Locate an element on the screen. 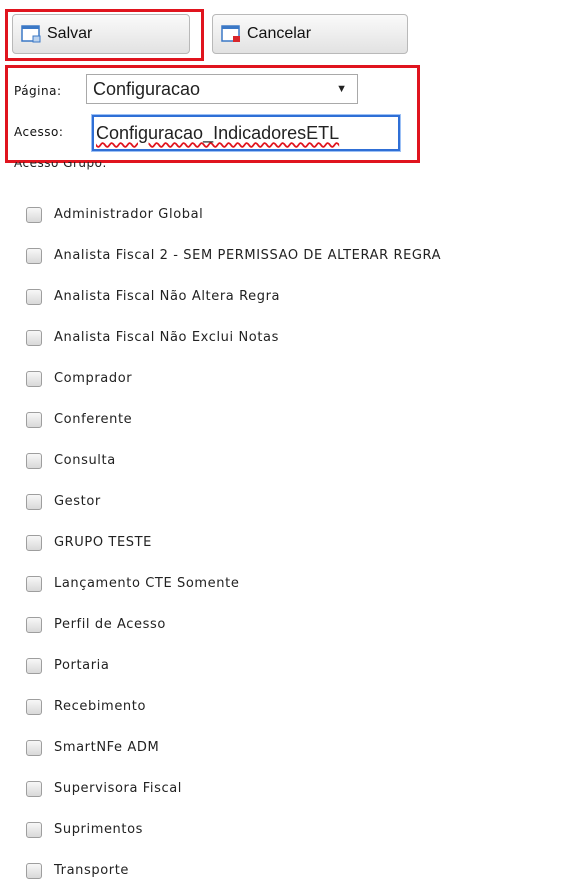 This screenshot has width=584, height=891. group-checkbox-label: Perfil de Acesso is located at coordinates (110, 624).